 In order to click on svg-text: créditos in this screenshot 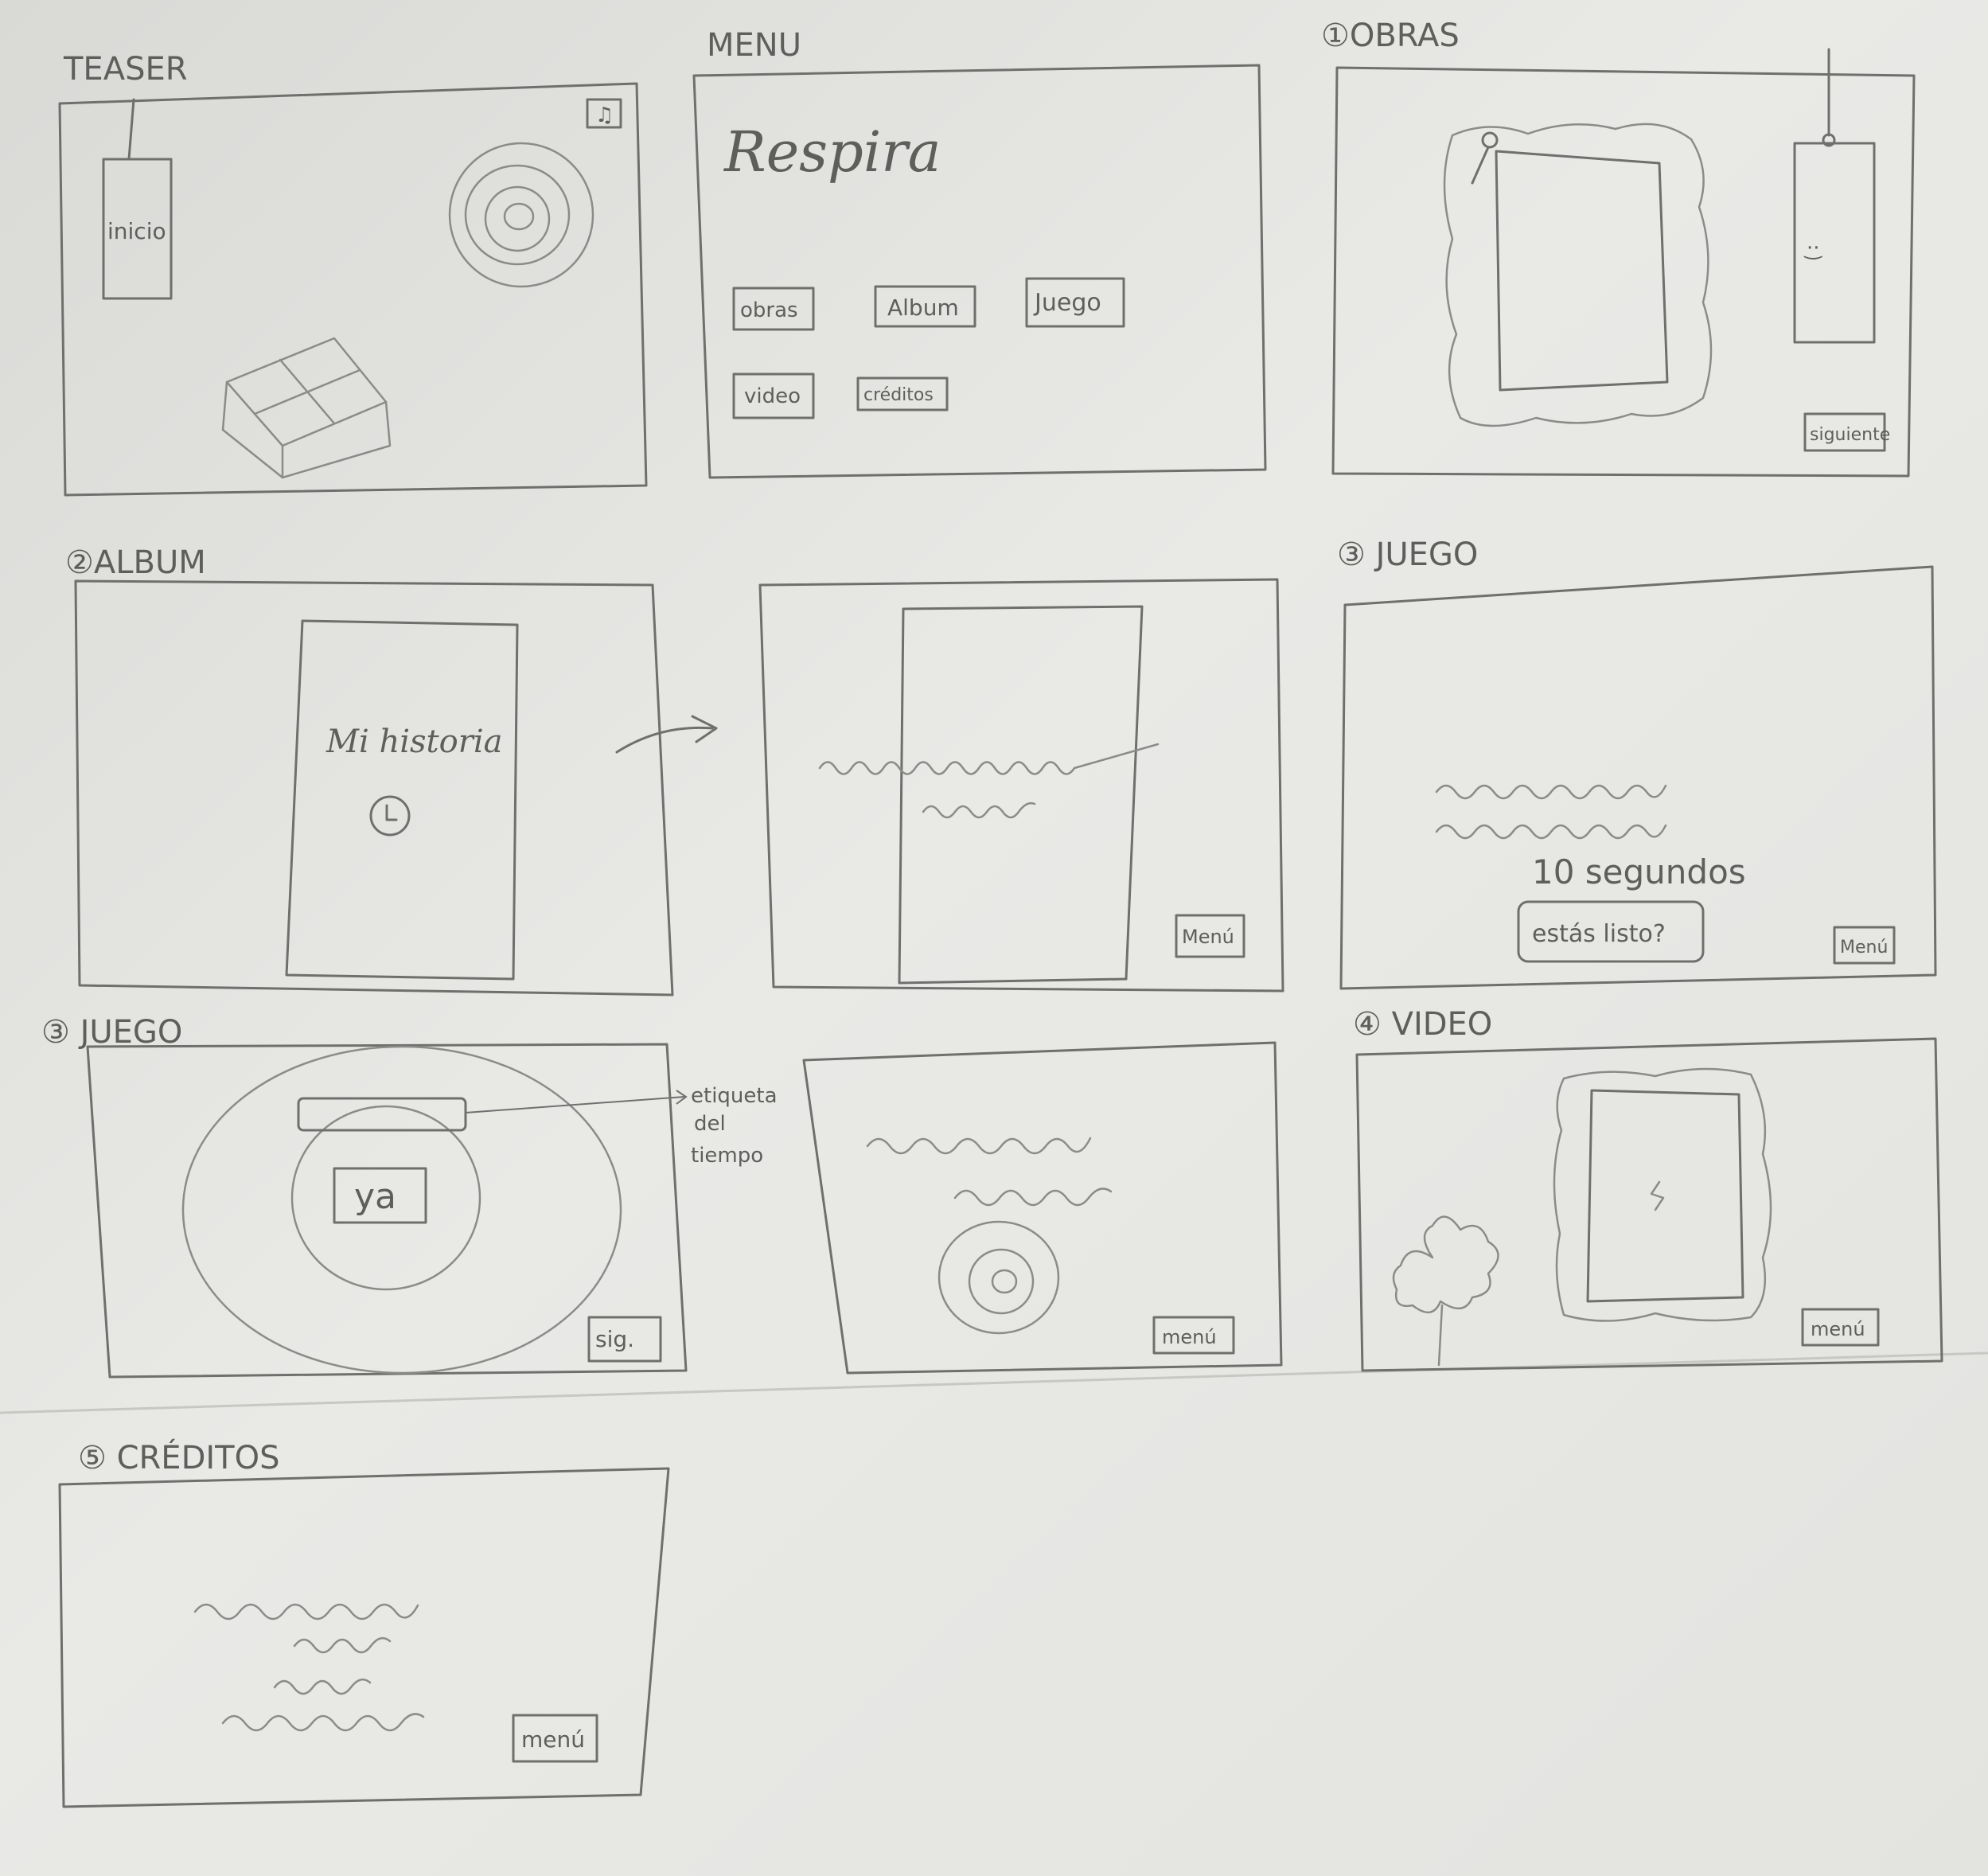, I will do `click(898, 395)`.